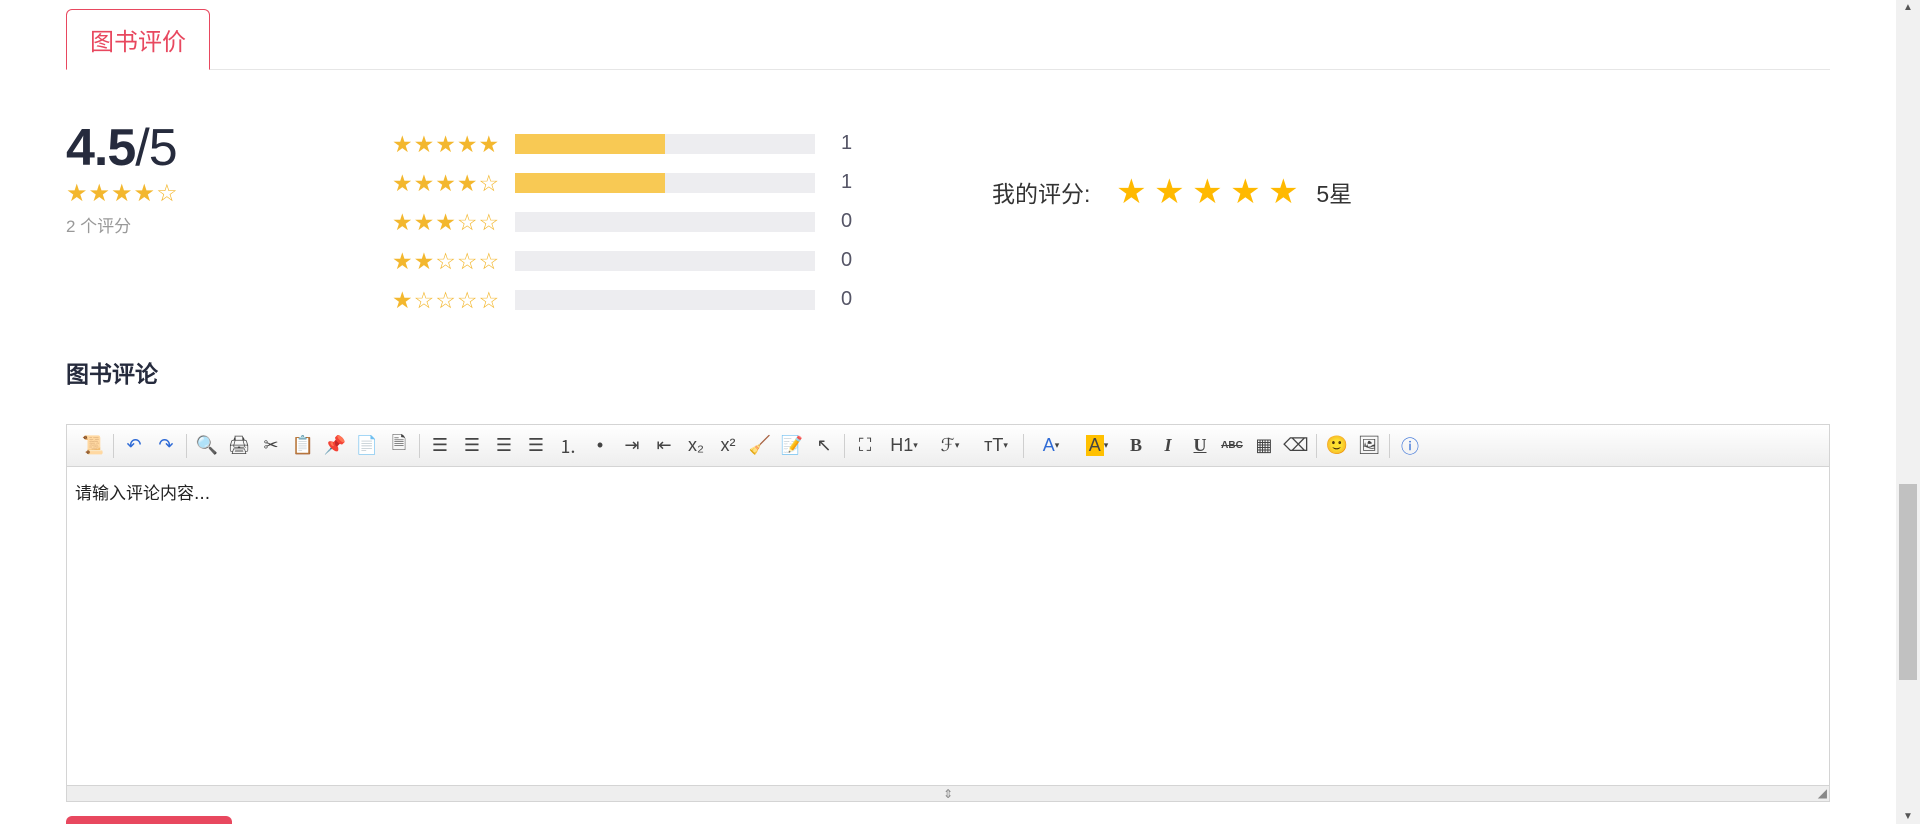 The image size is (1920, 824). I want to click on eraser-icon: ⌫, so click(1296, 446).